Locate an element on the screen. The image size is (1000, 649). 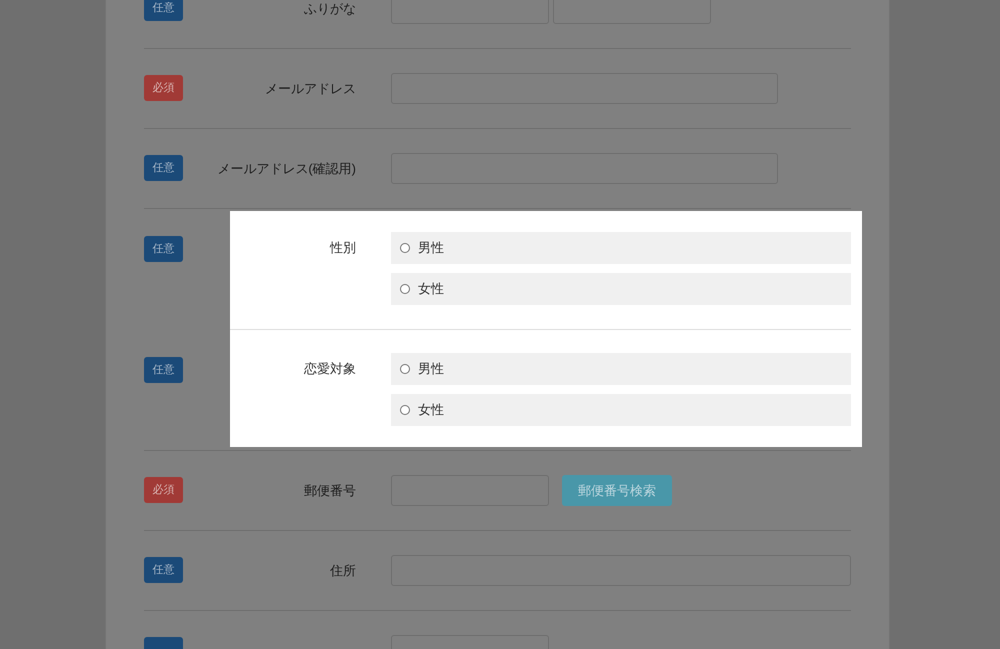
field-label: メールアドレス(確認用) is located at coordinates (286, 169).